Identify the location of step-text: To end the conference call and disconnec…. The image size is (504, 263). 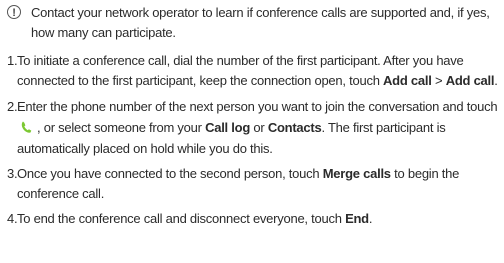
(181, 218).